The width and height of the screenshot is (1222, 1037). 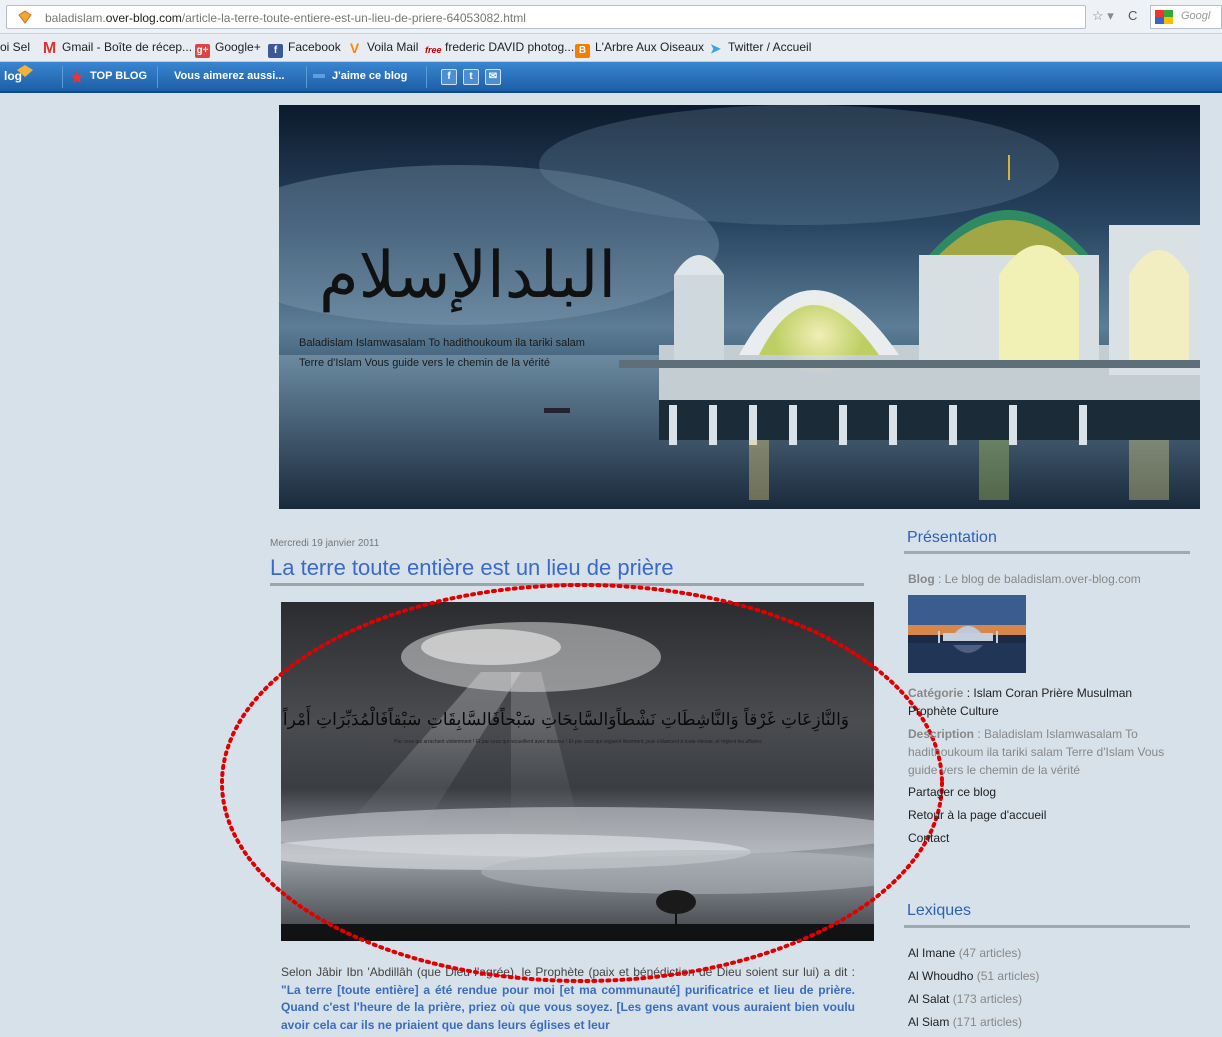 I want to click on lexique-item: Al Salat (173 articles), so click(x=965, y=999).